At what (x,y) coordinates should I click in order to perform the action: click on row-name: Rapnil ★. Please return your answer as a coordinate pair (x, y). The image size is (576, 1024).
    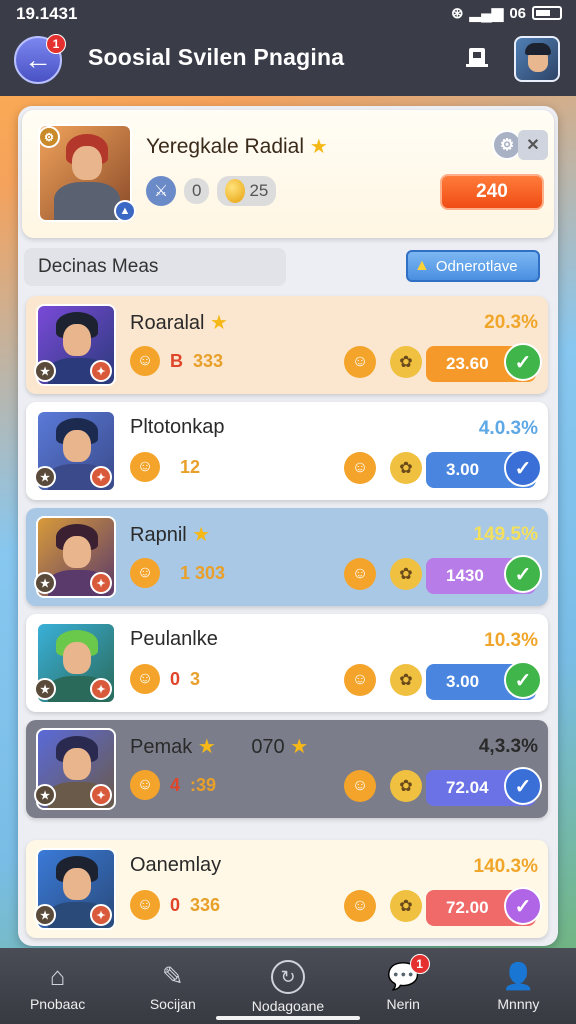
    Looking at the image, I should click on (170, 534).